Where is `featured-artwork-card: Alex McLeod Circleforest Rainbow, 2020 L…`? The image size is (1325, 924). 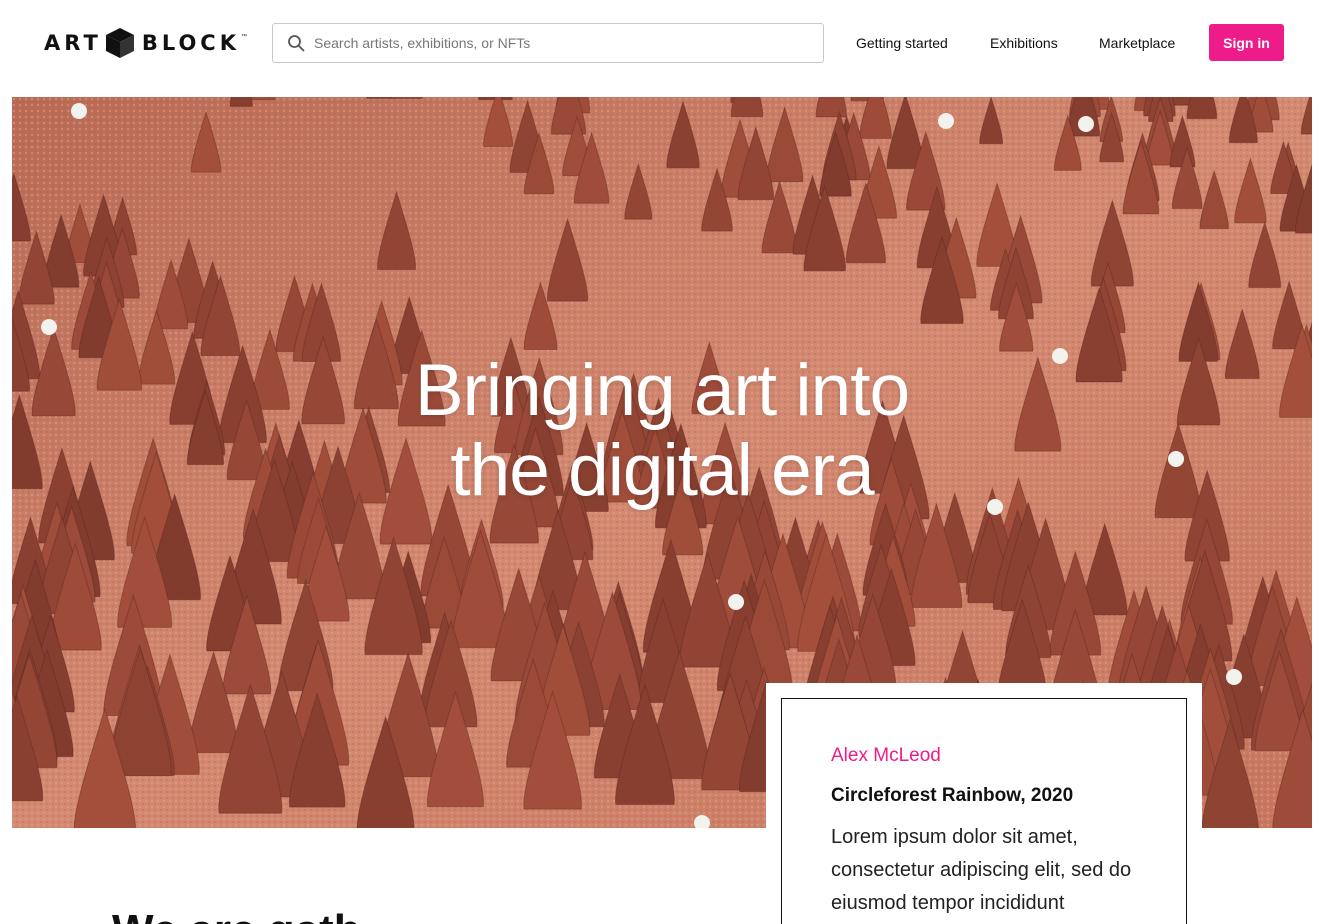
featured-artwork-card: Alex McLeod Circleforest Rainbow, 2020 L… is located at coordinates (984, 811).